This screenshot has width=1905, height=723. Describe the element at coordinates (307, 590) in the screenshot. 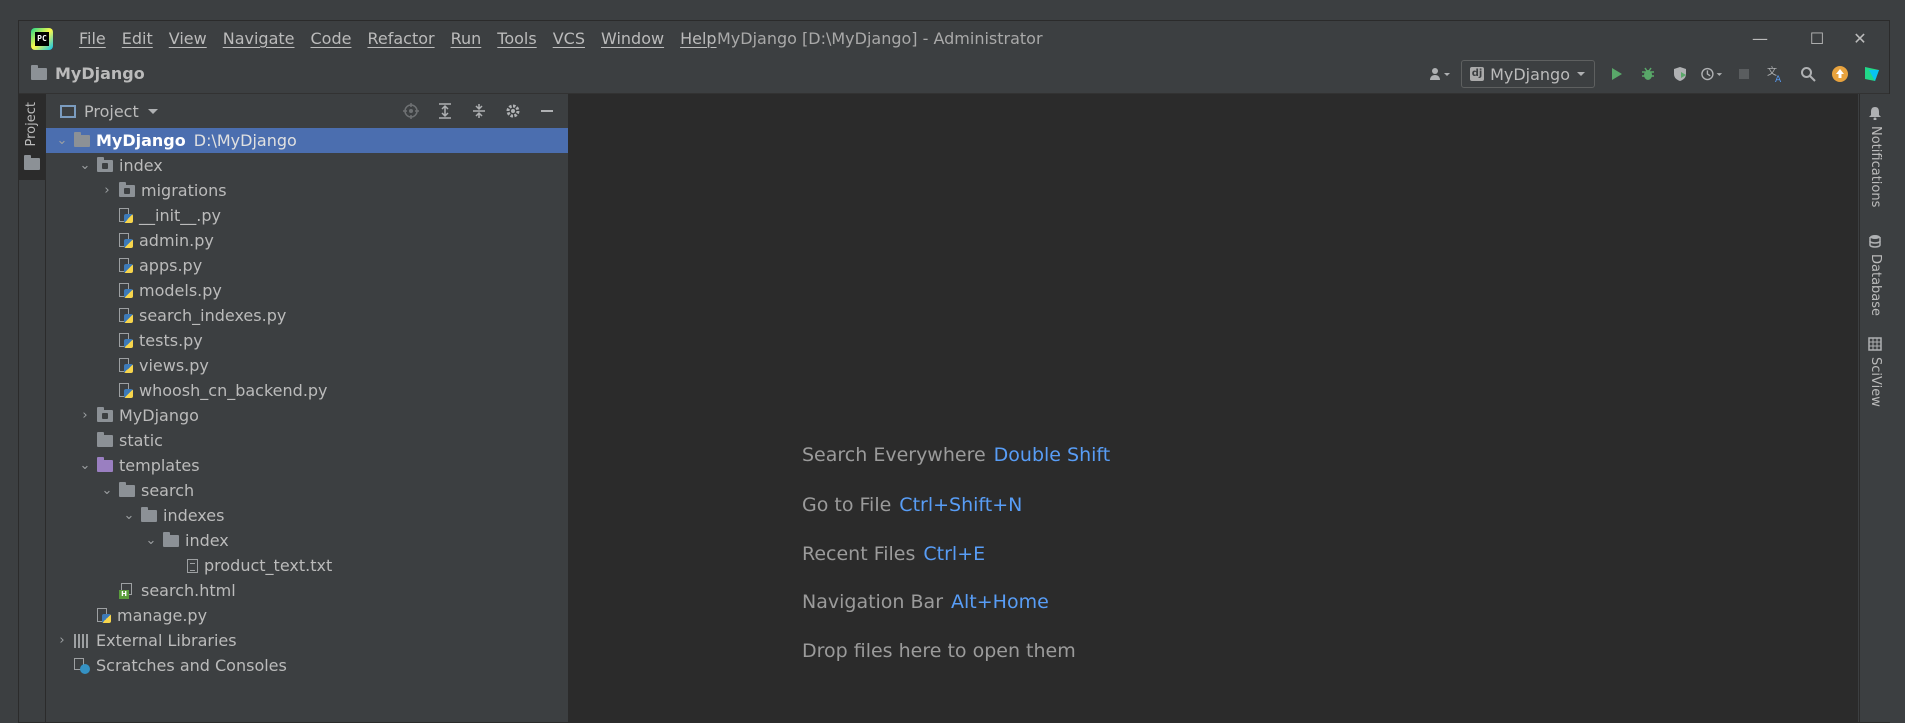

I see `tree-node-file: search.html` at that location.